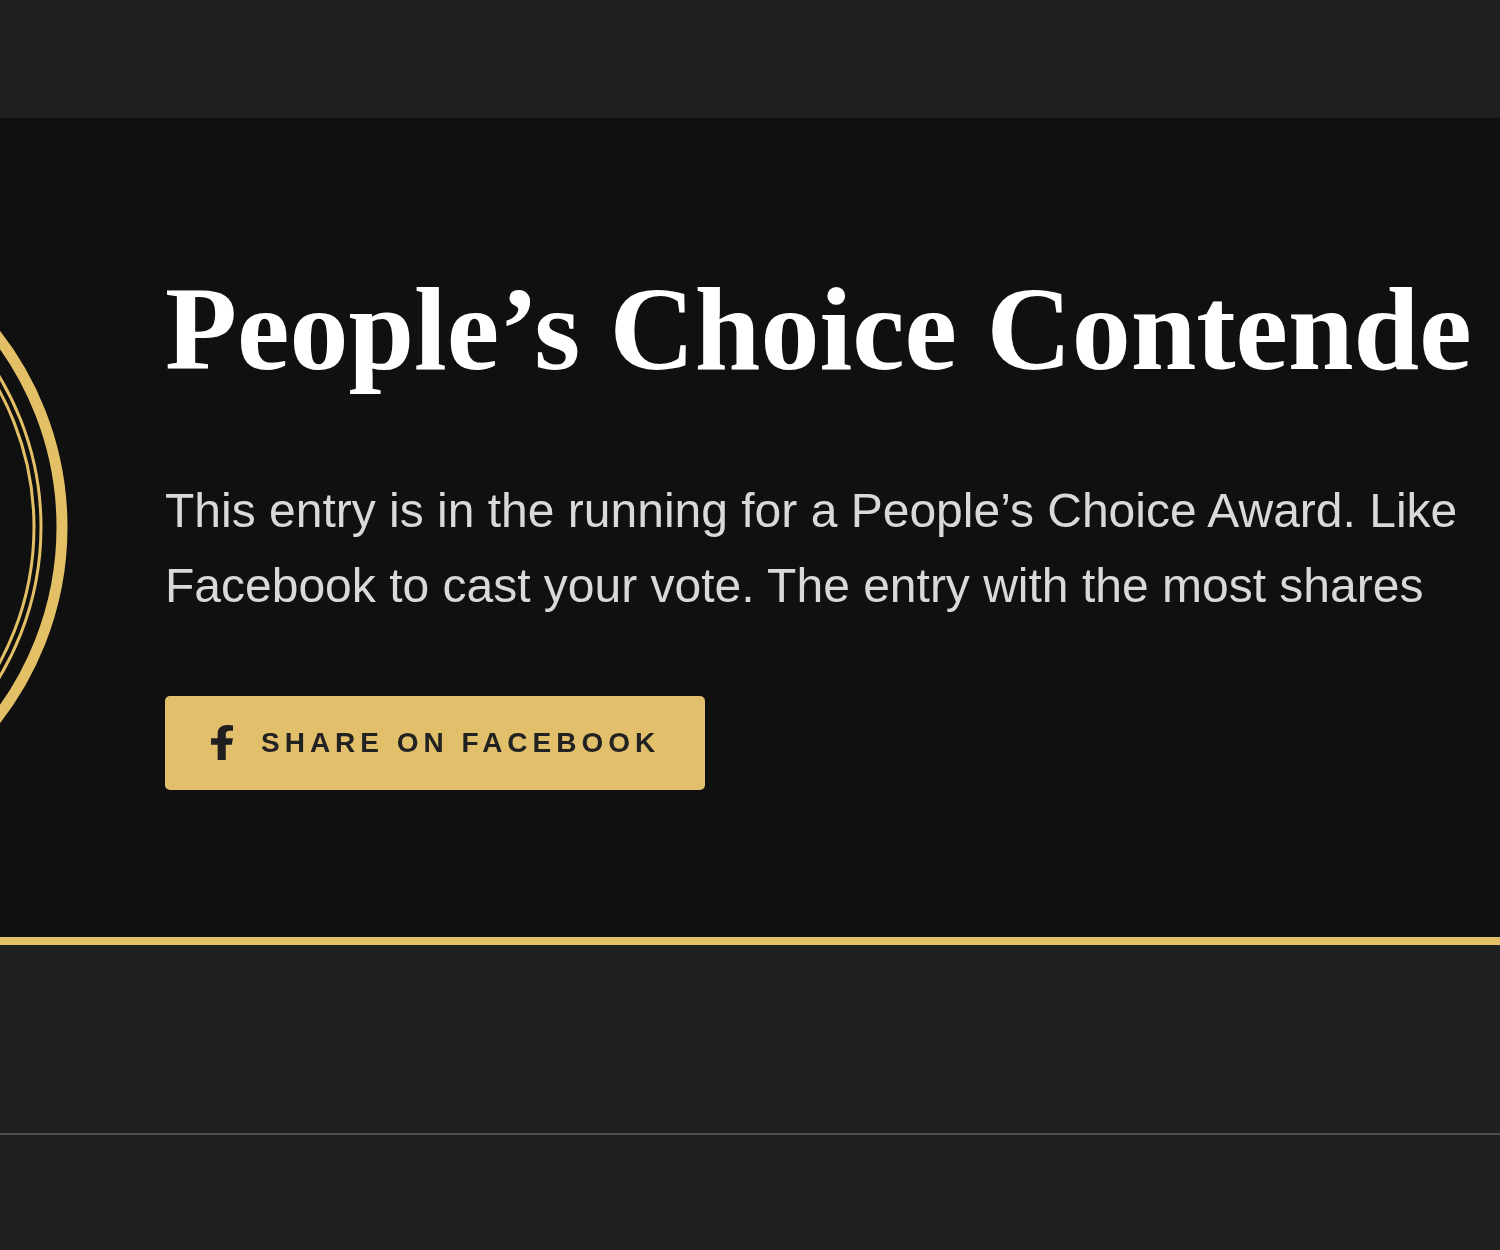  I want to click on facebook-icon, so click(222, 743).